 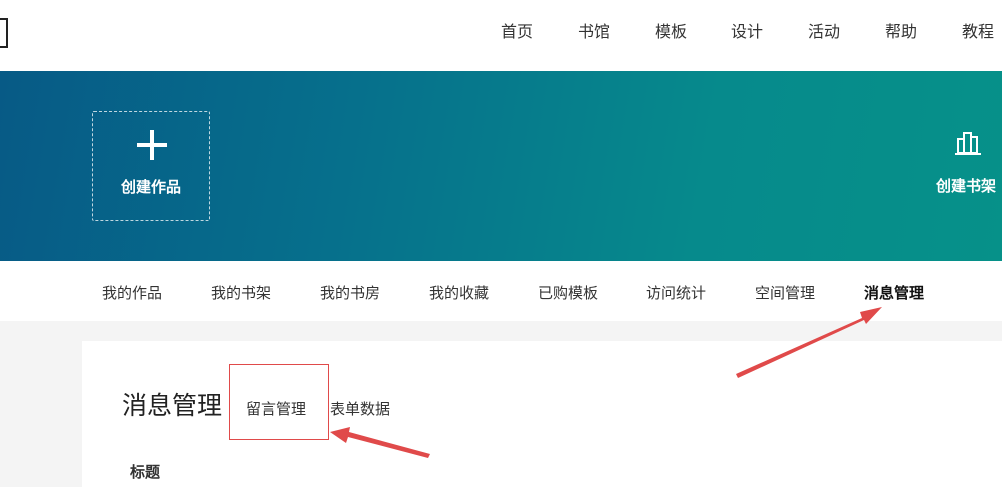 What do you see at coordinates (360, 408) in the screenshot?
I see `tab-form-data: 表单数据` at bounding box center [360, 408].